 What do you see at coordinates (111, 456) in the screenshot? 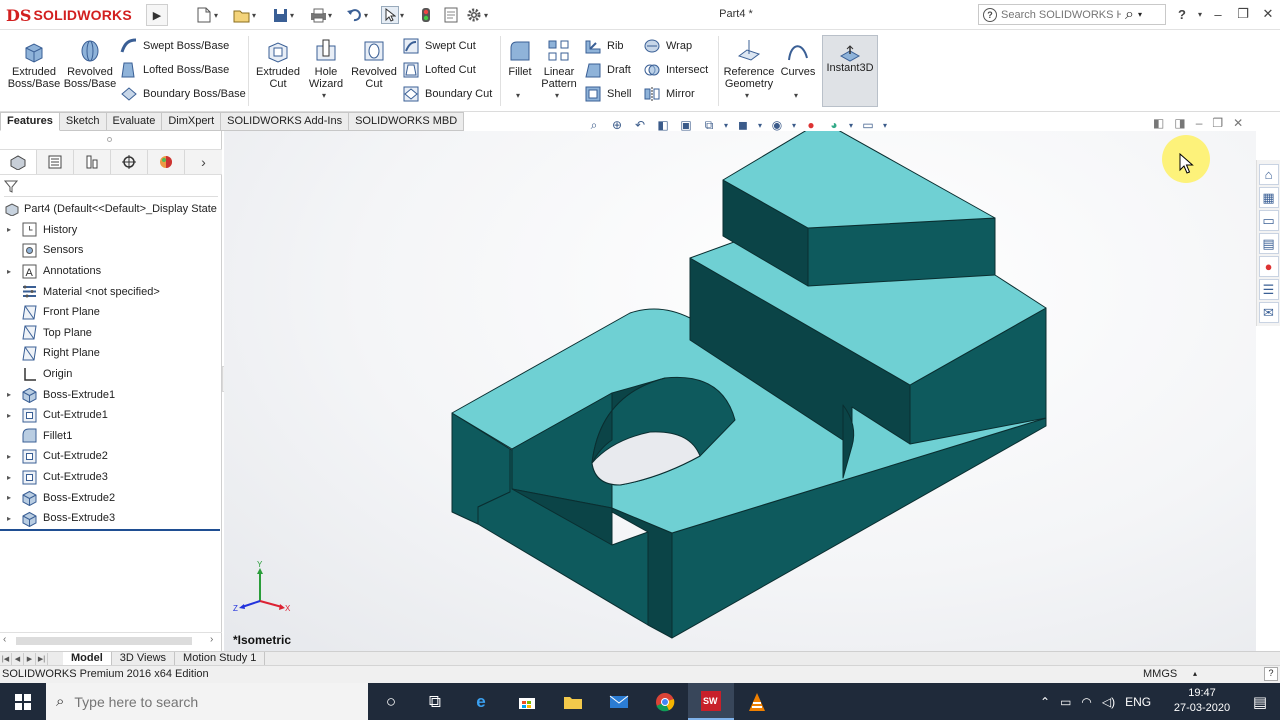
I see `tree-item: ▸ Cut-Extrude2` at bounding box center [111, 456].